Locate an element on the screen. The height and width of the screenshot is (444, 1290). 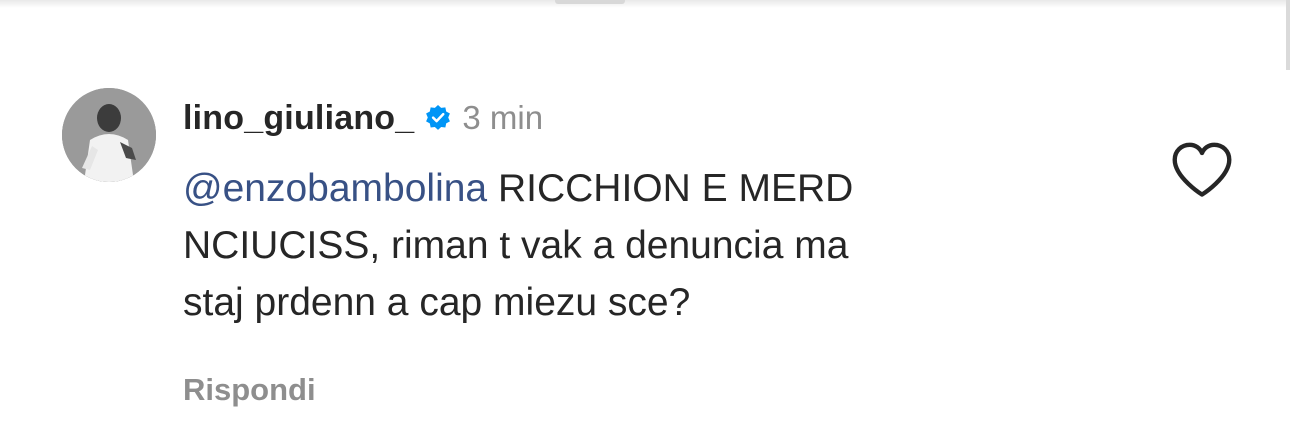
verified-badge-icon is located at coordinates (438, 117).